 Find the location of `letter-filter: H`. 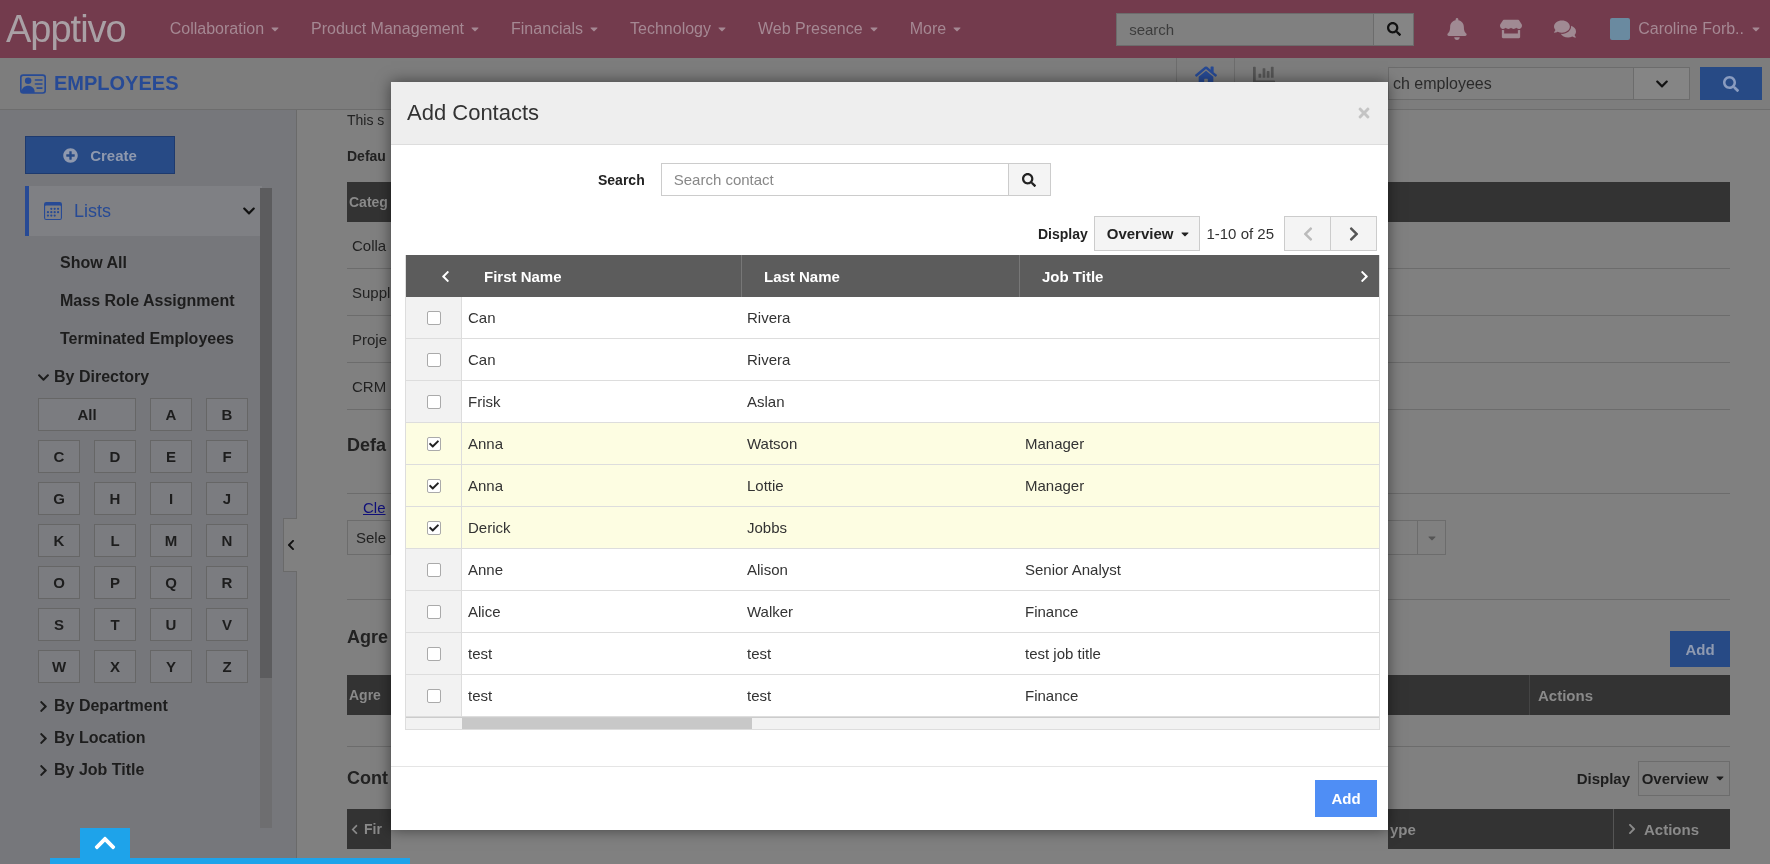

letter-filter: H is located at coordinates (115, 498).